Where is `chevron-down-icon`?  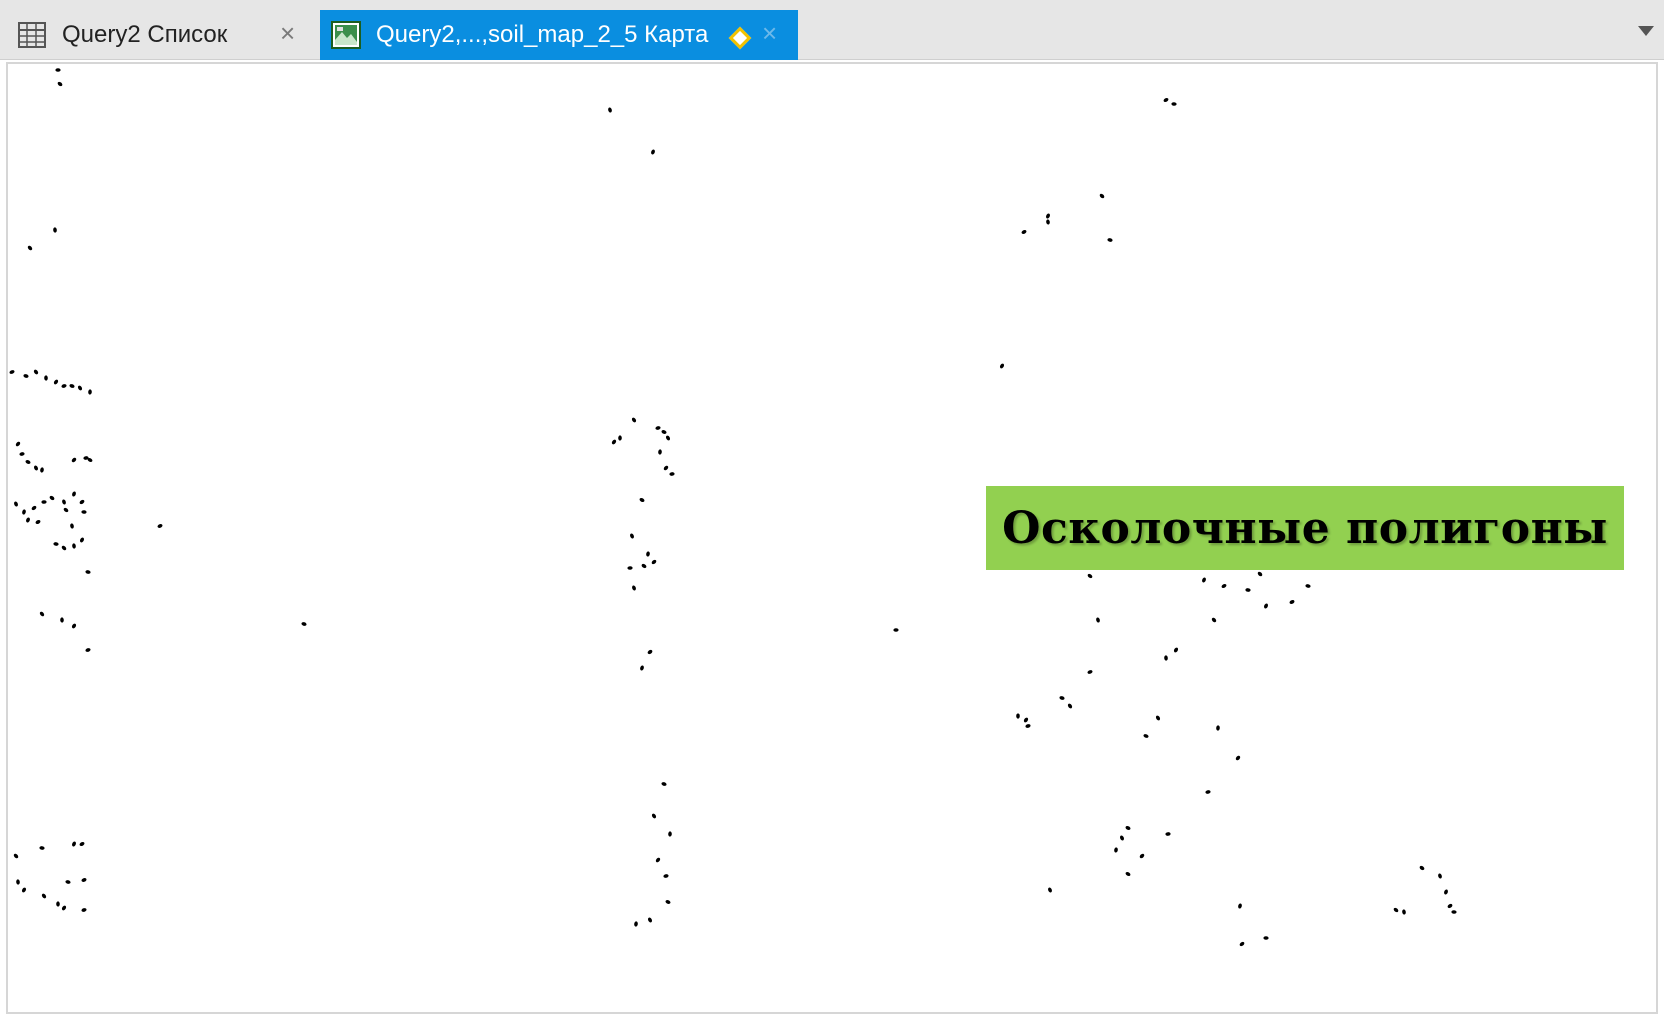
chevron-down-icon is located at coordinates (1646, 31).